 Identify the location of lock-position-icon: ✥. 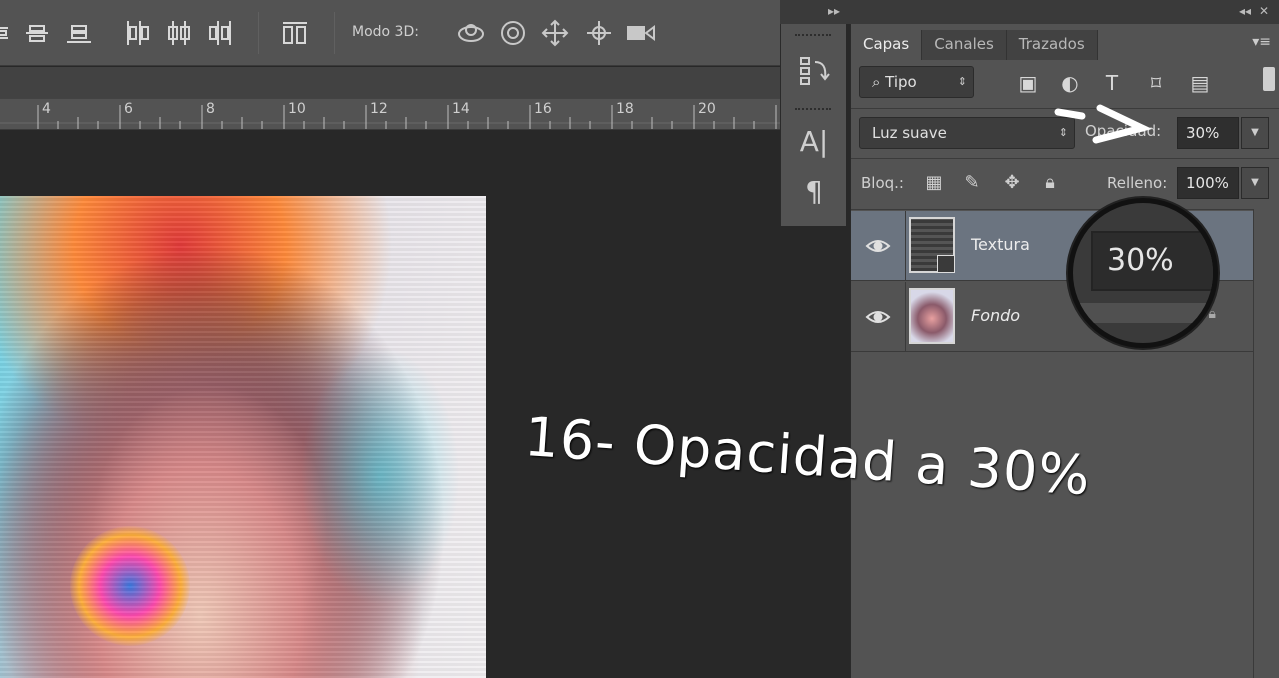
(1012, 183).